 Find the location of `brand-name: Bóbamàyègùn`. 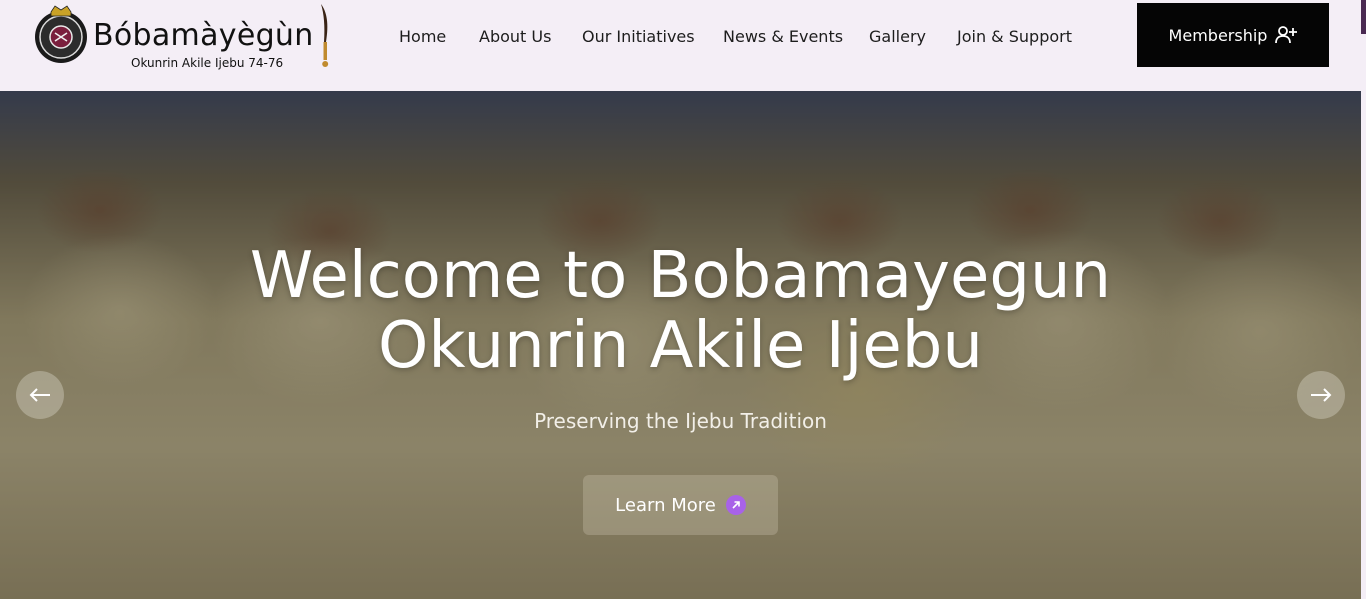

brand-name: Bóbamàyègùn is located at coordinates (203, 35).